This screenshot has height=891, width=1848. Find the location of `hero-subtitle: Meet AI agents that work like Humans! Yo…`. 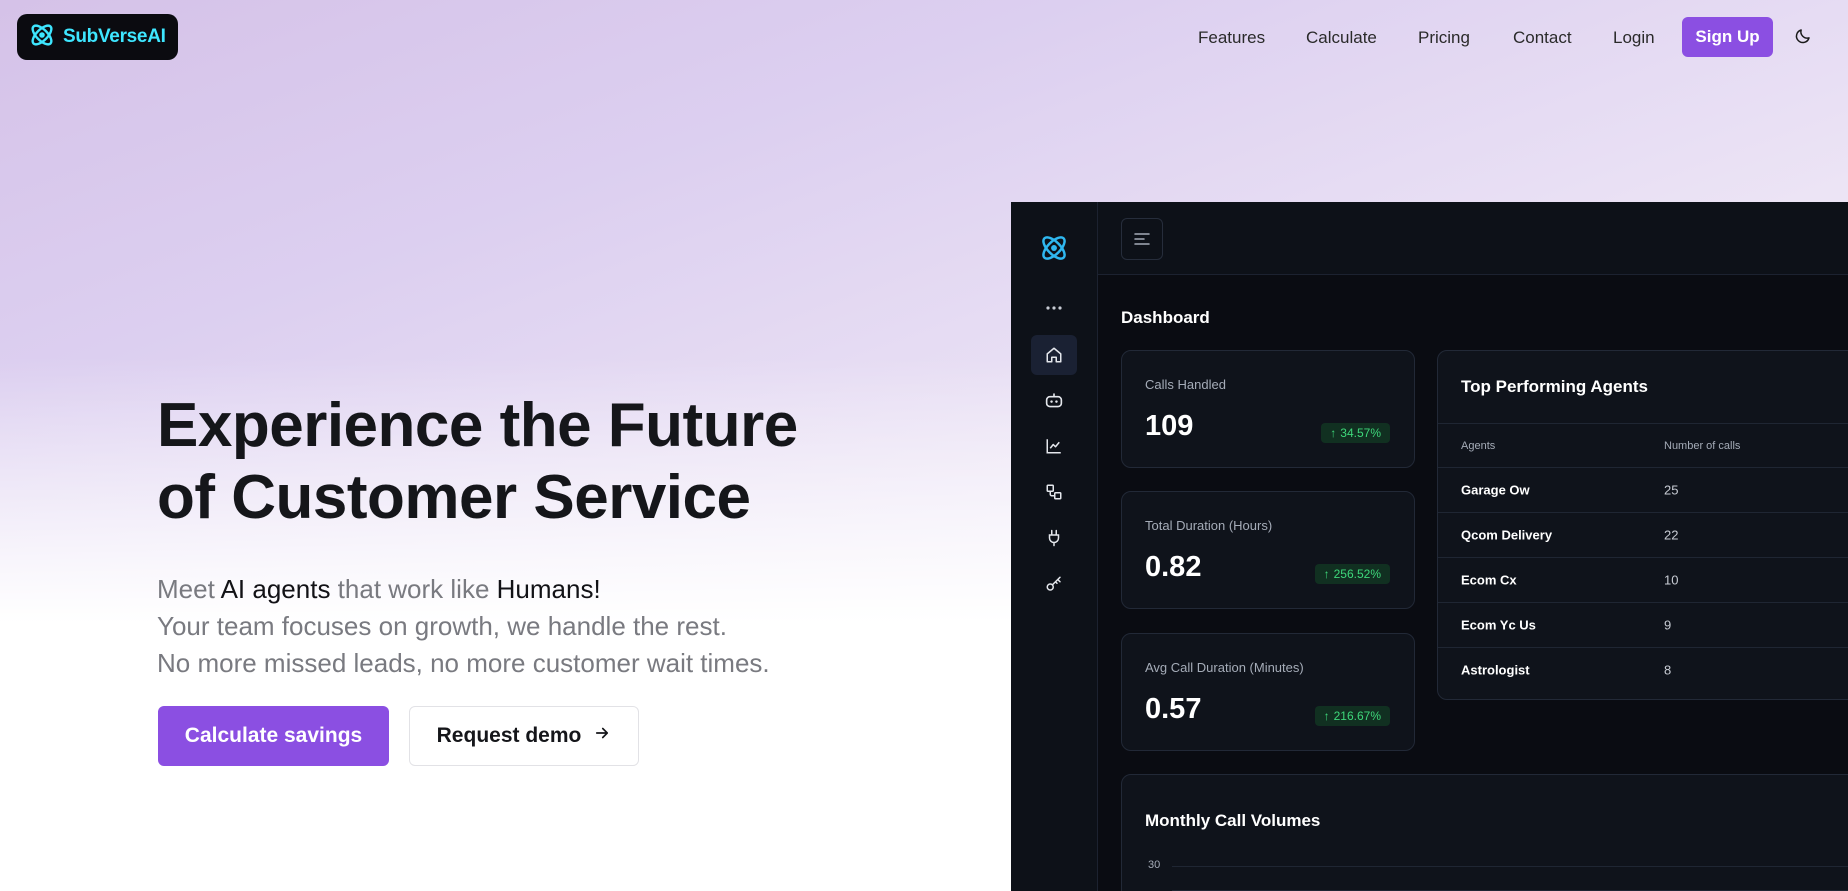

hero-subtitle: Meet AI agents that work like Humans! Yo… is located at coordinates (517, 626).